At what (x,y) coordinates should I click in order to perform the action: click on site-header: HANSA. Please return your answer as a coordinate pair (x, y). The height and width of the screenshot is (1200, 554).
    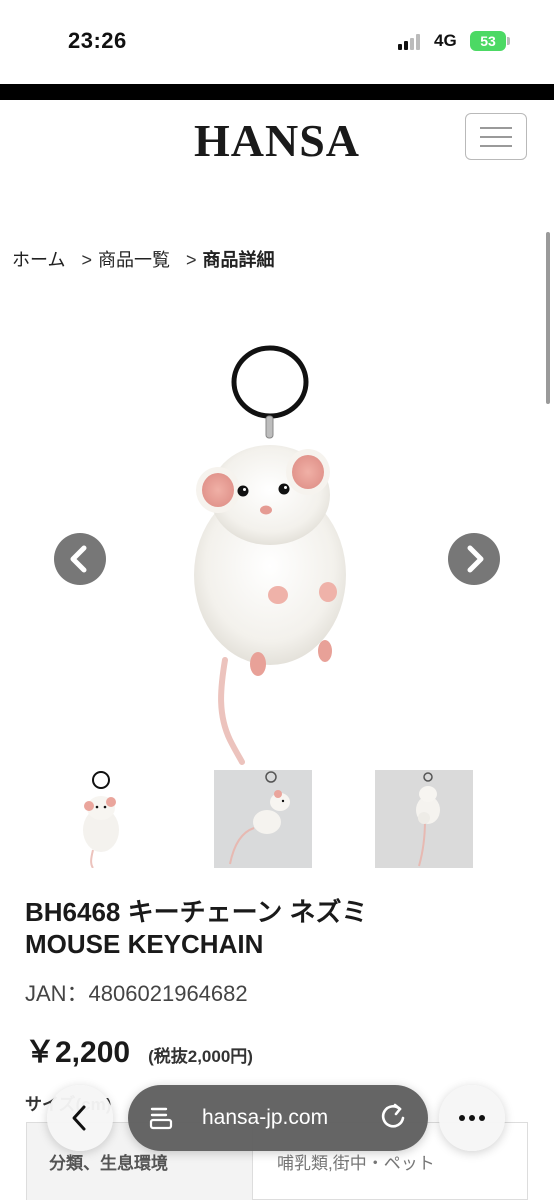
    Looking at the image, I should click on (277, 145).